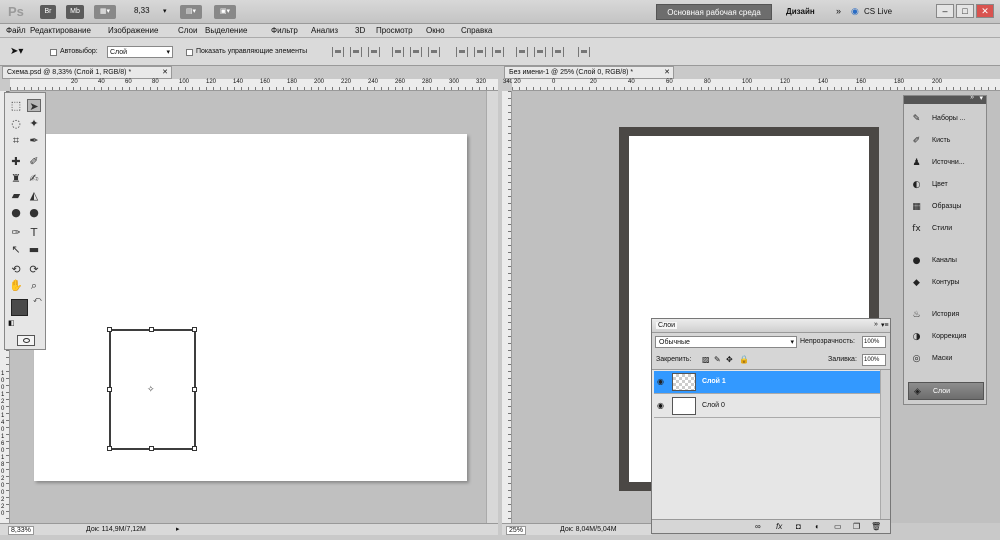 Image resolution: width=1000 pixels, height=540 pixels. I want to click on eraser-tool-icon: ▰, so click(16, 195).